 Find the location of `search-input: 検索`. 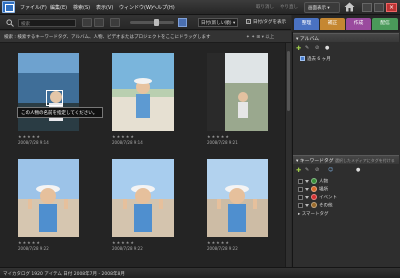

search-input: 検索 is located at coordinates (47, 23).